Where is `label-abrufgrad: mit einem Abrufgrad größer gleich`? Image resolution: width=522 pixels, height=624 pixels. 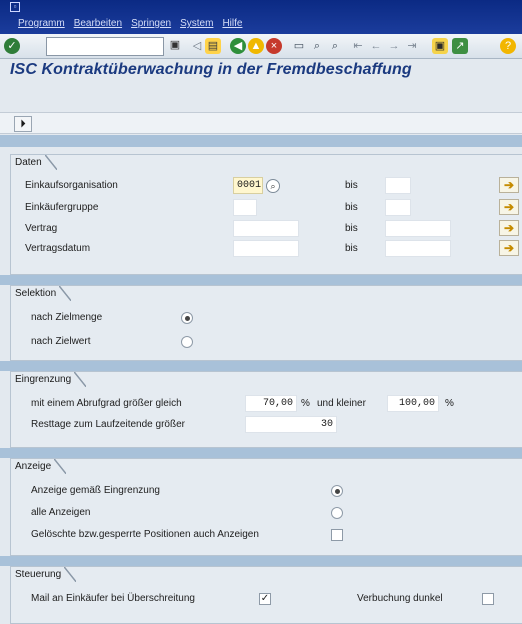
label-abrufgrad: mit einem Abrufgrad größer gleich is located at coordinates (106, 403).